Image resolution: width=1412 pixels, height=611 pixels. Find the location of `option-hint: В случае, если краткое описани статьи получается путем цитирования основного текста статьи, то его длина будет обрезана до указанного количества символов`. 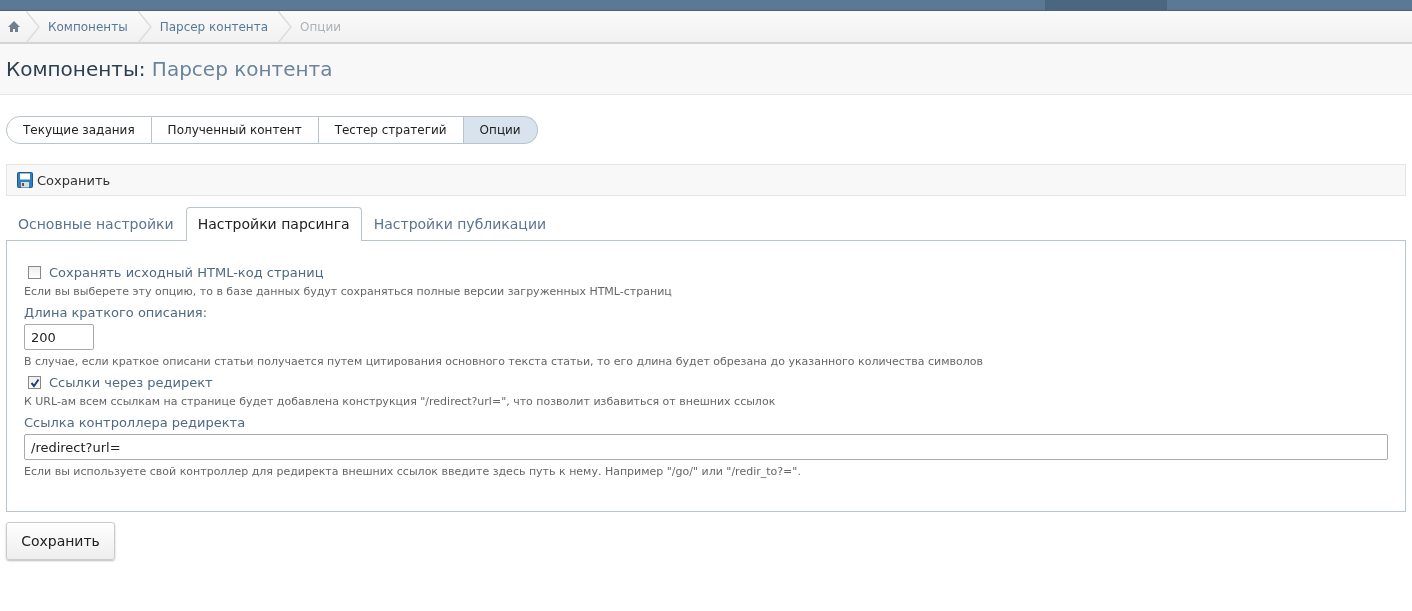

option-hint: В случае, если краткое описани статьи получается путем цитирования основного текста статьи, то его длина будет обрезана до указанного количества символов is located at coordinates (504, 361).